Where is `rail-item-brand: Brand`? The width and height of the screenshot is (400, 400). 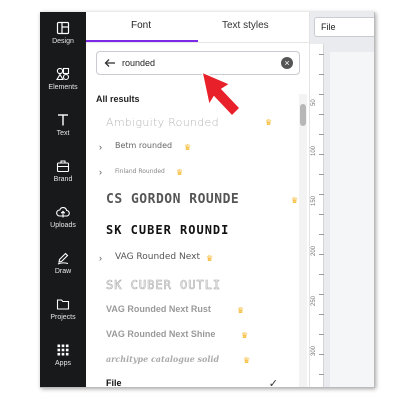
rail-item-brand: Brand is located at coordinates (63, 176).